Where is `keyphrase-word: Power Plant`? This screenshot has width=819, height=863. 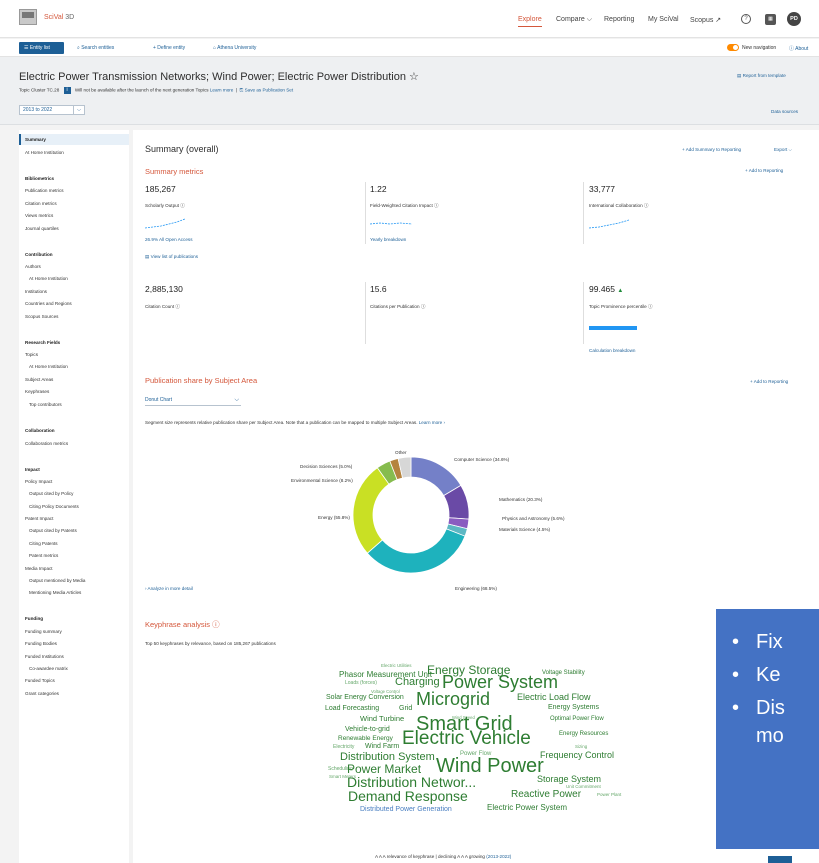
keyphrase-word: Power Plant is located at coordinates (609, 795).